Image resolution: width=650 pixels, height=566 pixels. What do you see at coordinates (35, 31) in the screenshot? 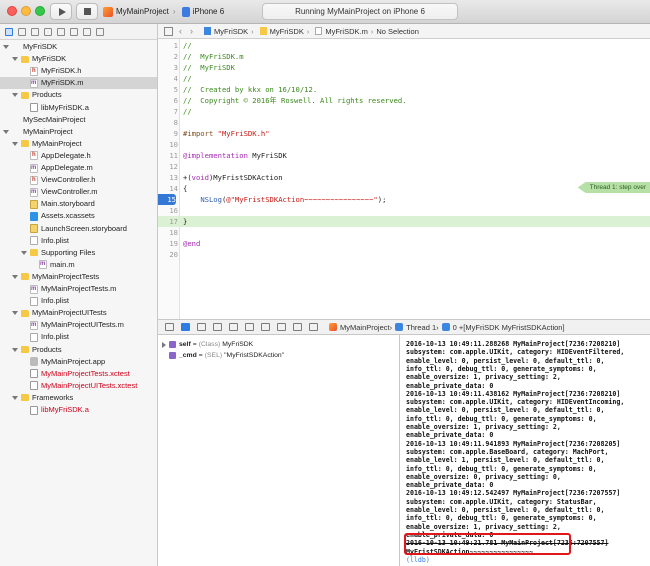
I see `find-navigator-tab-icon` at bounding box center [35, 31].